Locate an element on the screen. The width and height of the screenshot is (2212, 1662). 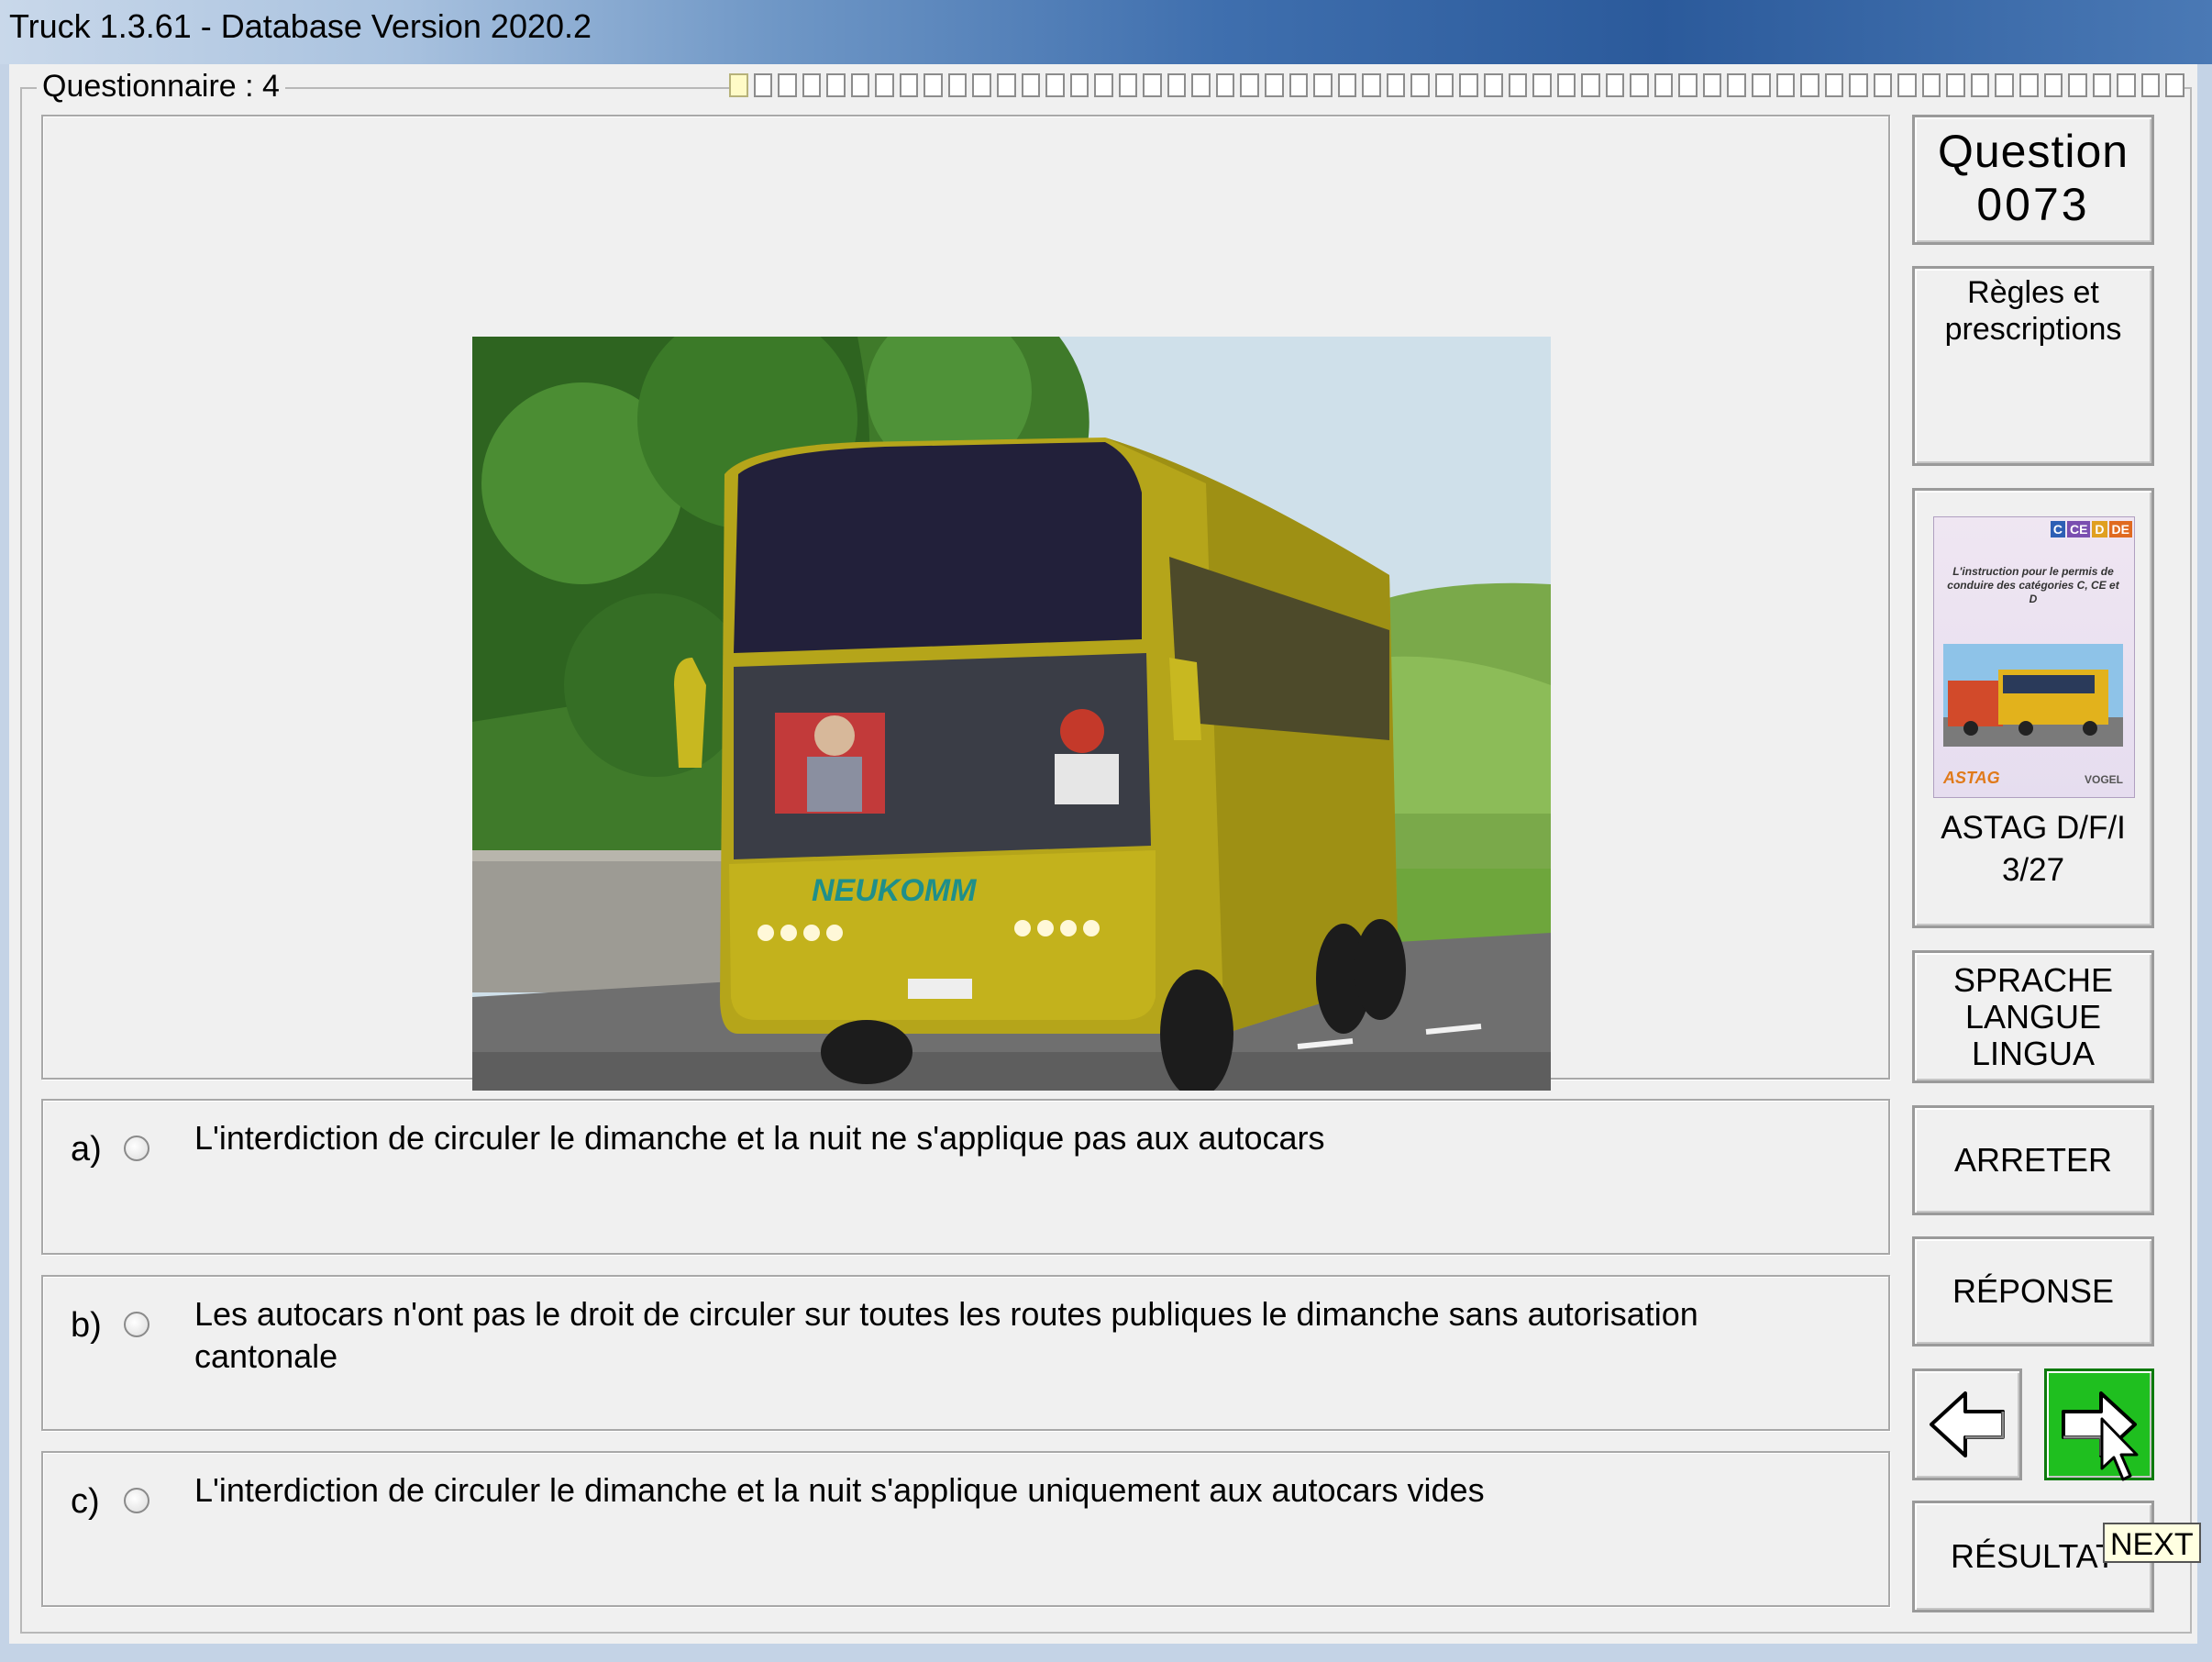
answer-letter: b) is located at coordinates (87, 1325).